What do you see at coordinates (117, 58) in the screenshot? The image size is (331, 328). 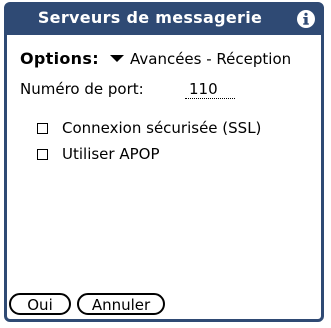 I see `dropdown-arrow-icon` at bounding box center [117, 58].